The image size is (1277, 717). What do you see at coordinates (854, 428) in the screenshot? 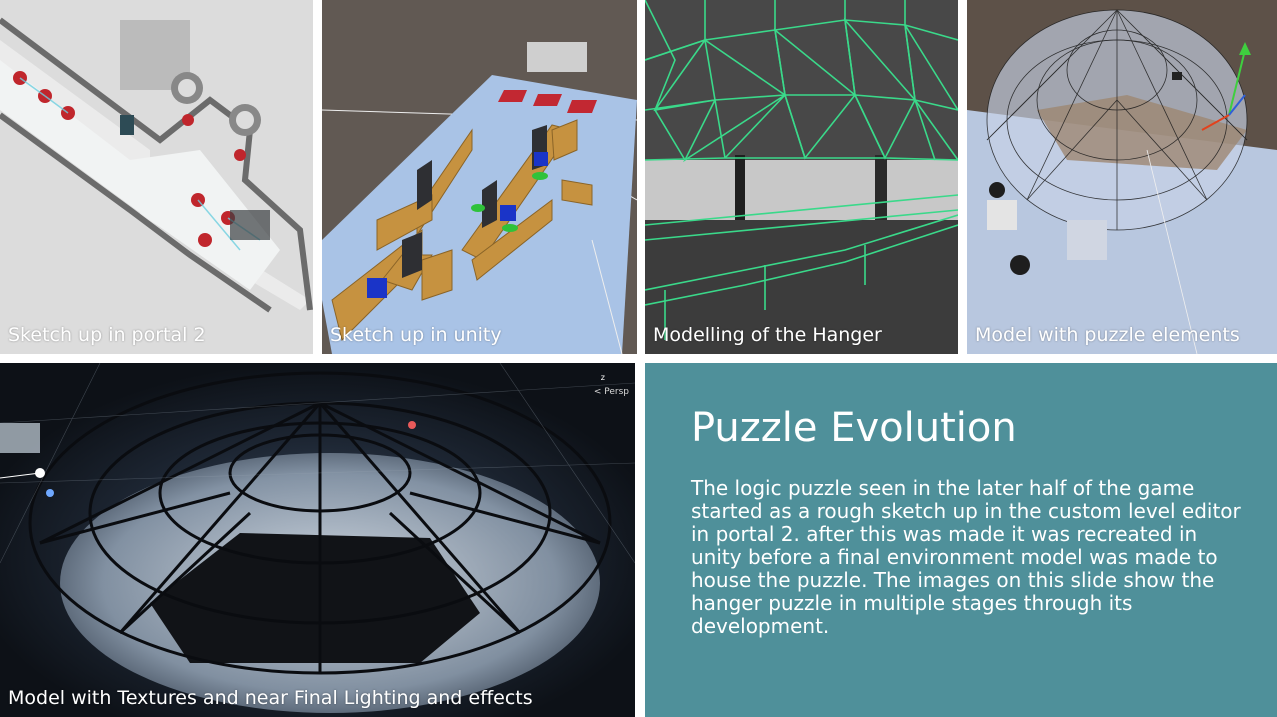
I see `slide-title: Puzzle Evolution` at bounding box center [854, 428].